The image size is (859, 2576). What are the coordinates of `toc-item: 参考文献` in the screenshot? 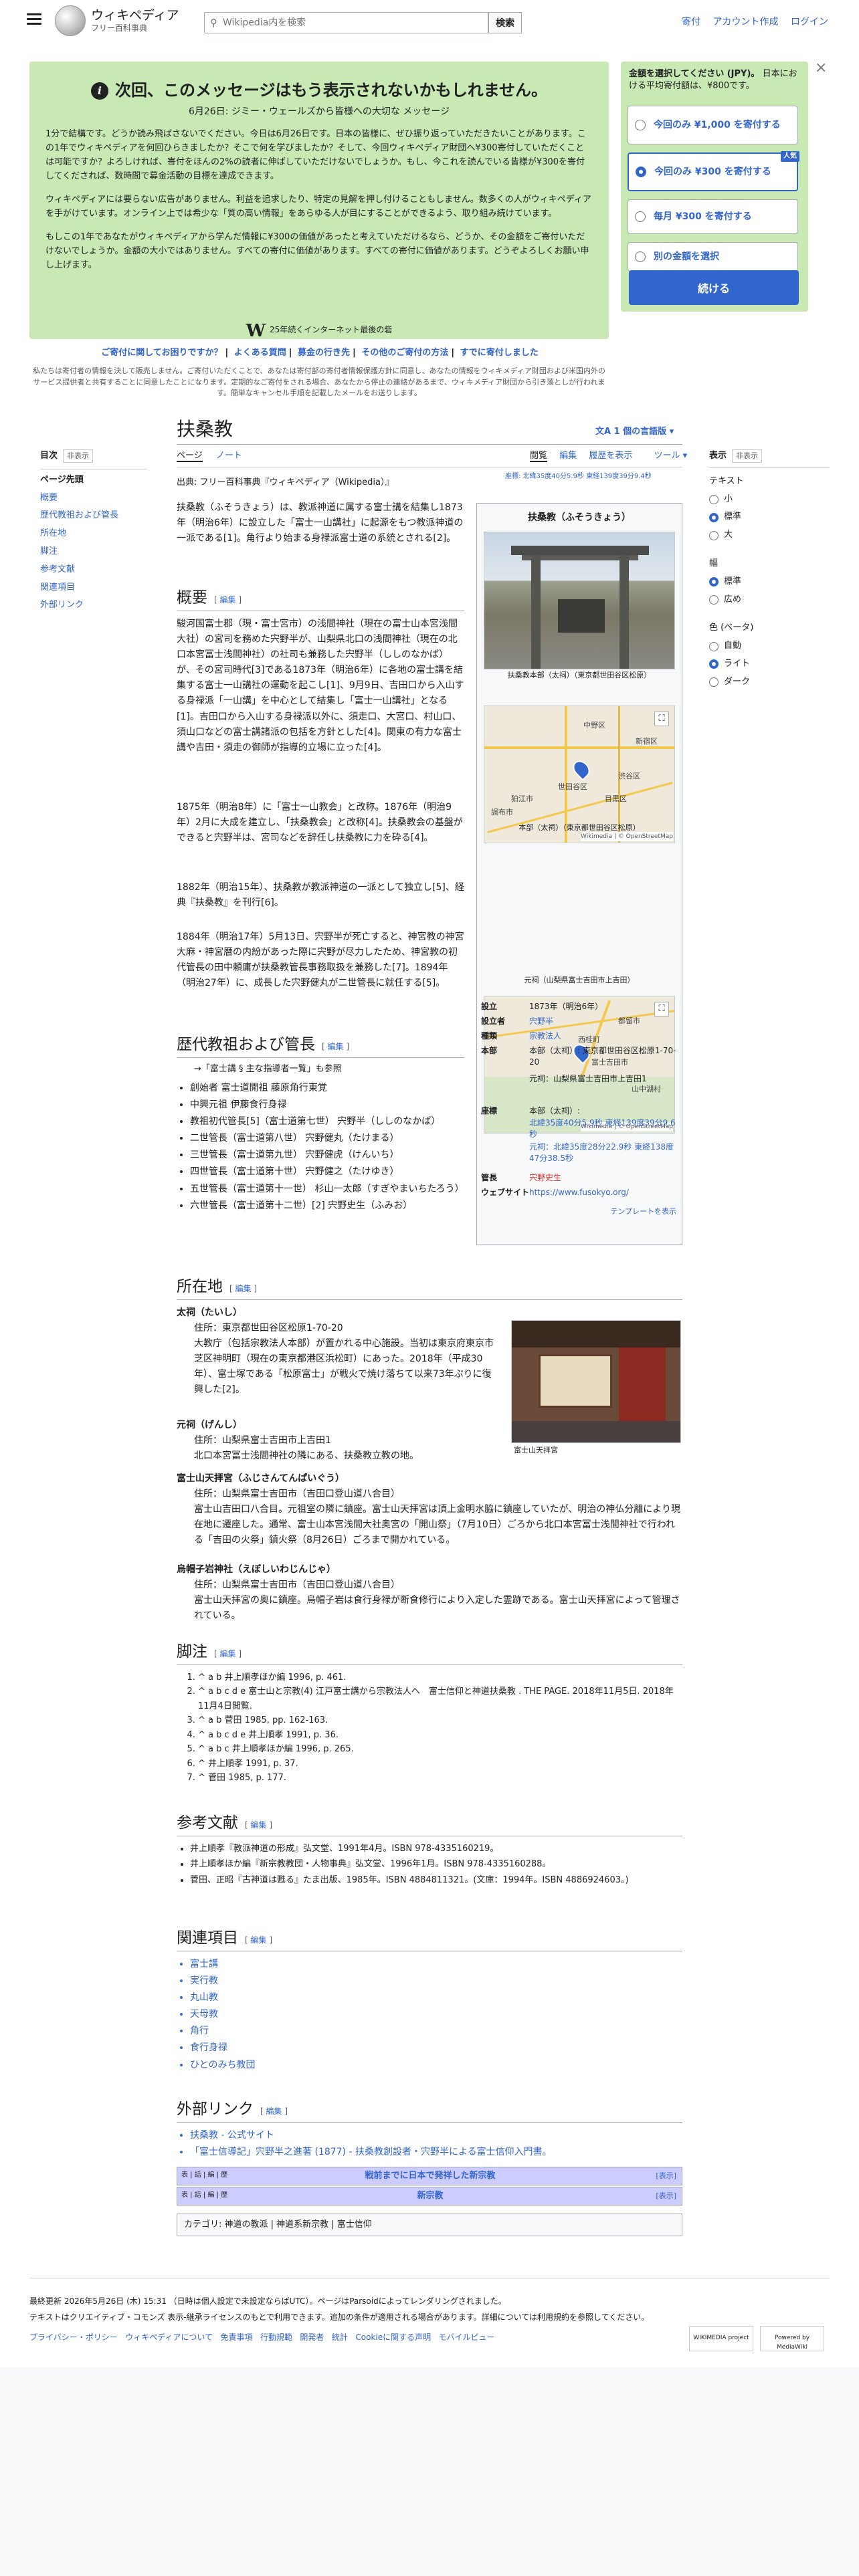 It's located at (94, 570).